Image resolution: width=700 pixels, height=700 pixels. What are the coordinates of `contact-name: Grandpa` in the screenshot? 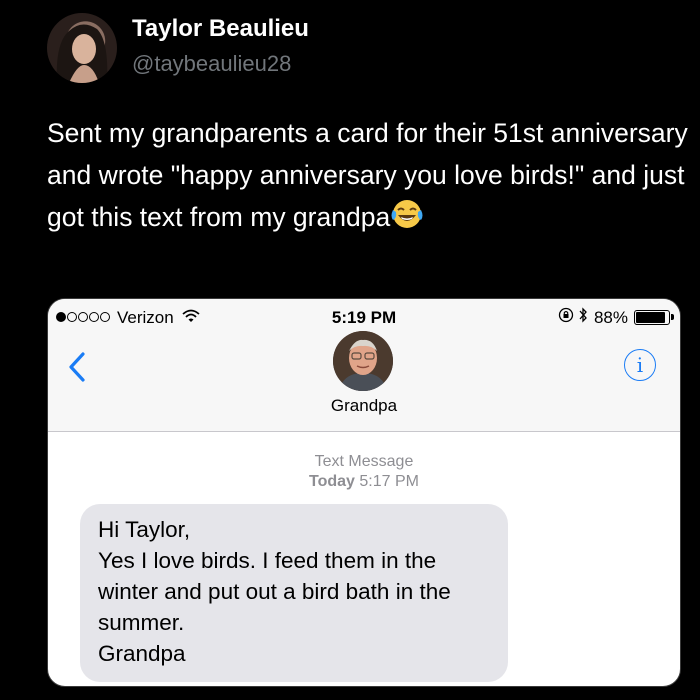 It's located at (364, 406).